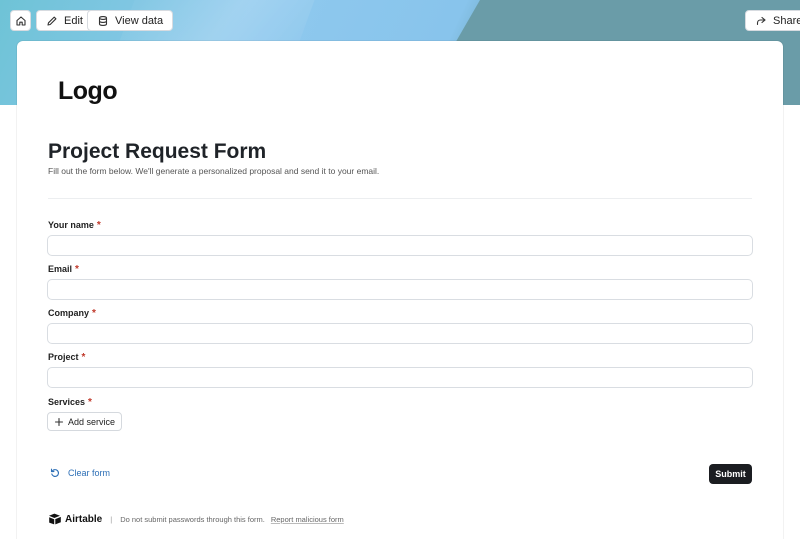  What do you see at coordinates (786, 20) in the screenshot?
I see `share-button-label: Share` at bounding box center [786, 20].